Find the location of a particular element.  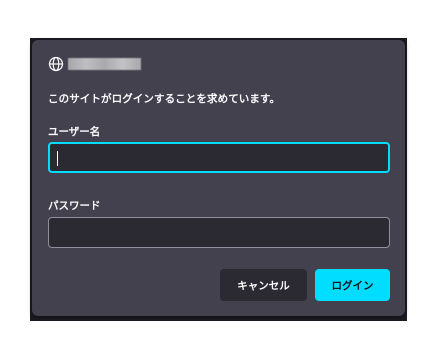

origin-row is located at coordinates (94, 64).